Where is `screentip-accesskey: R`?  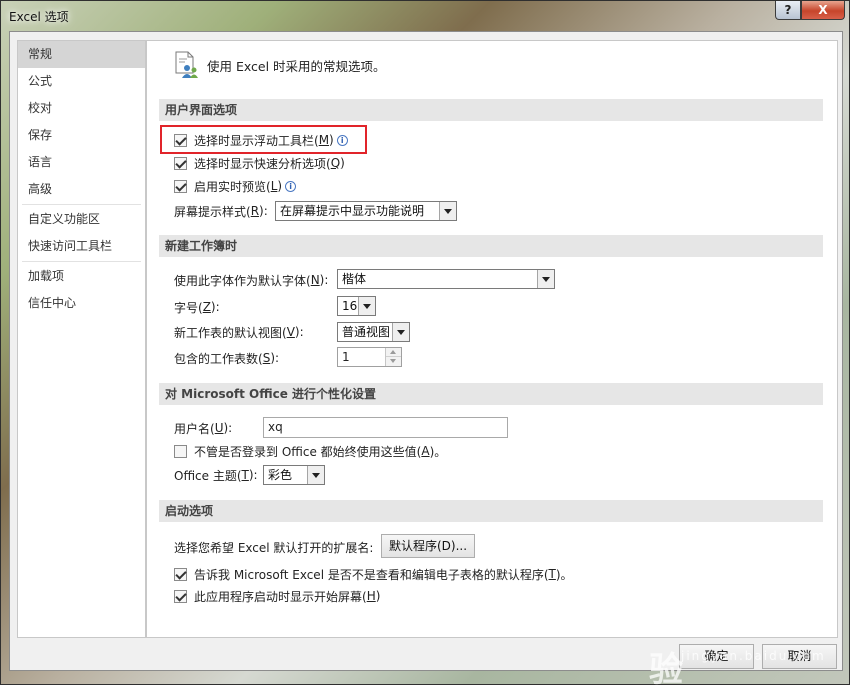
screentip-accesskey: R is located at coordinates (255, 211).